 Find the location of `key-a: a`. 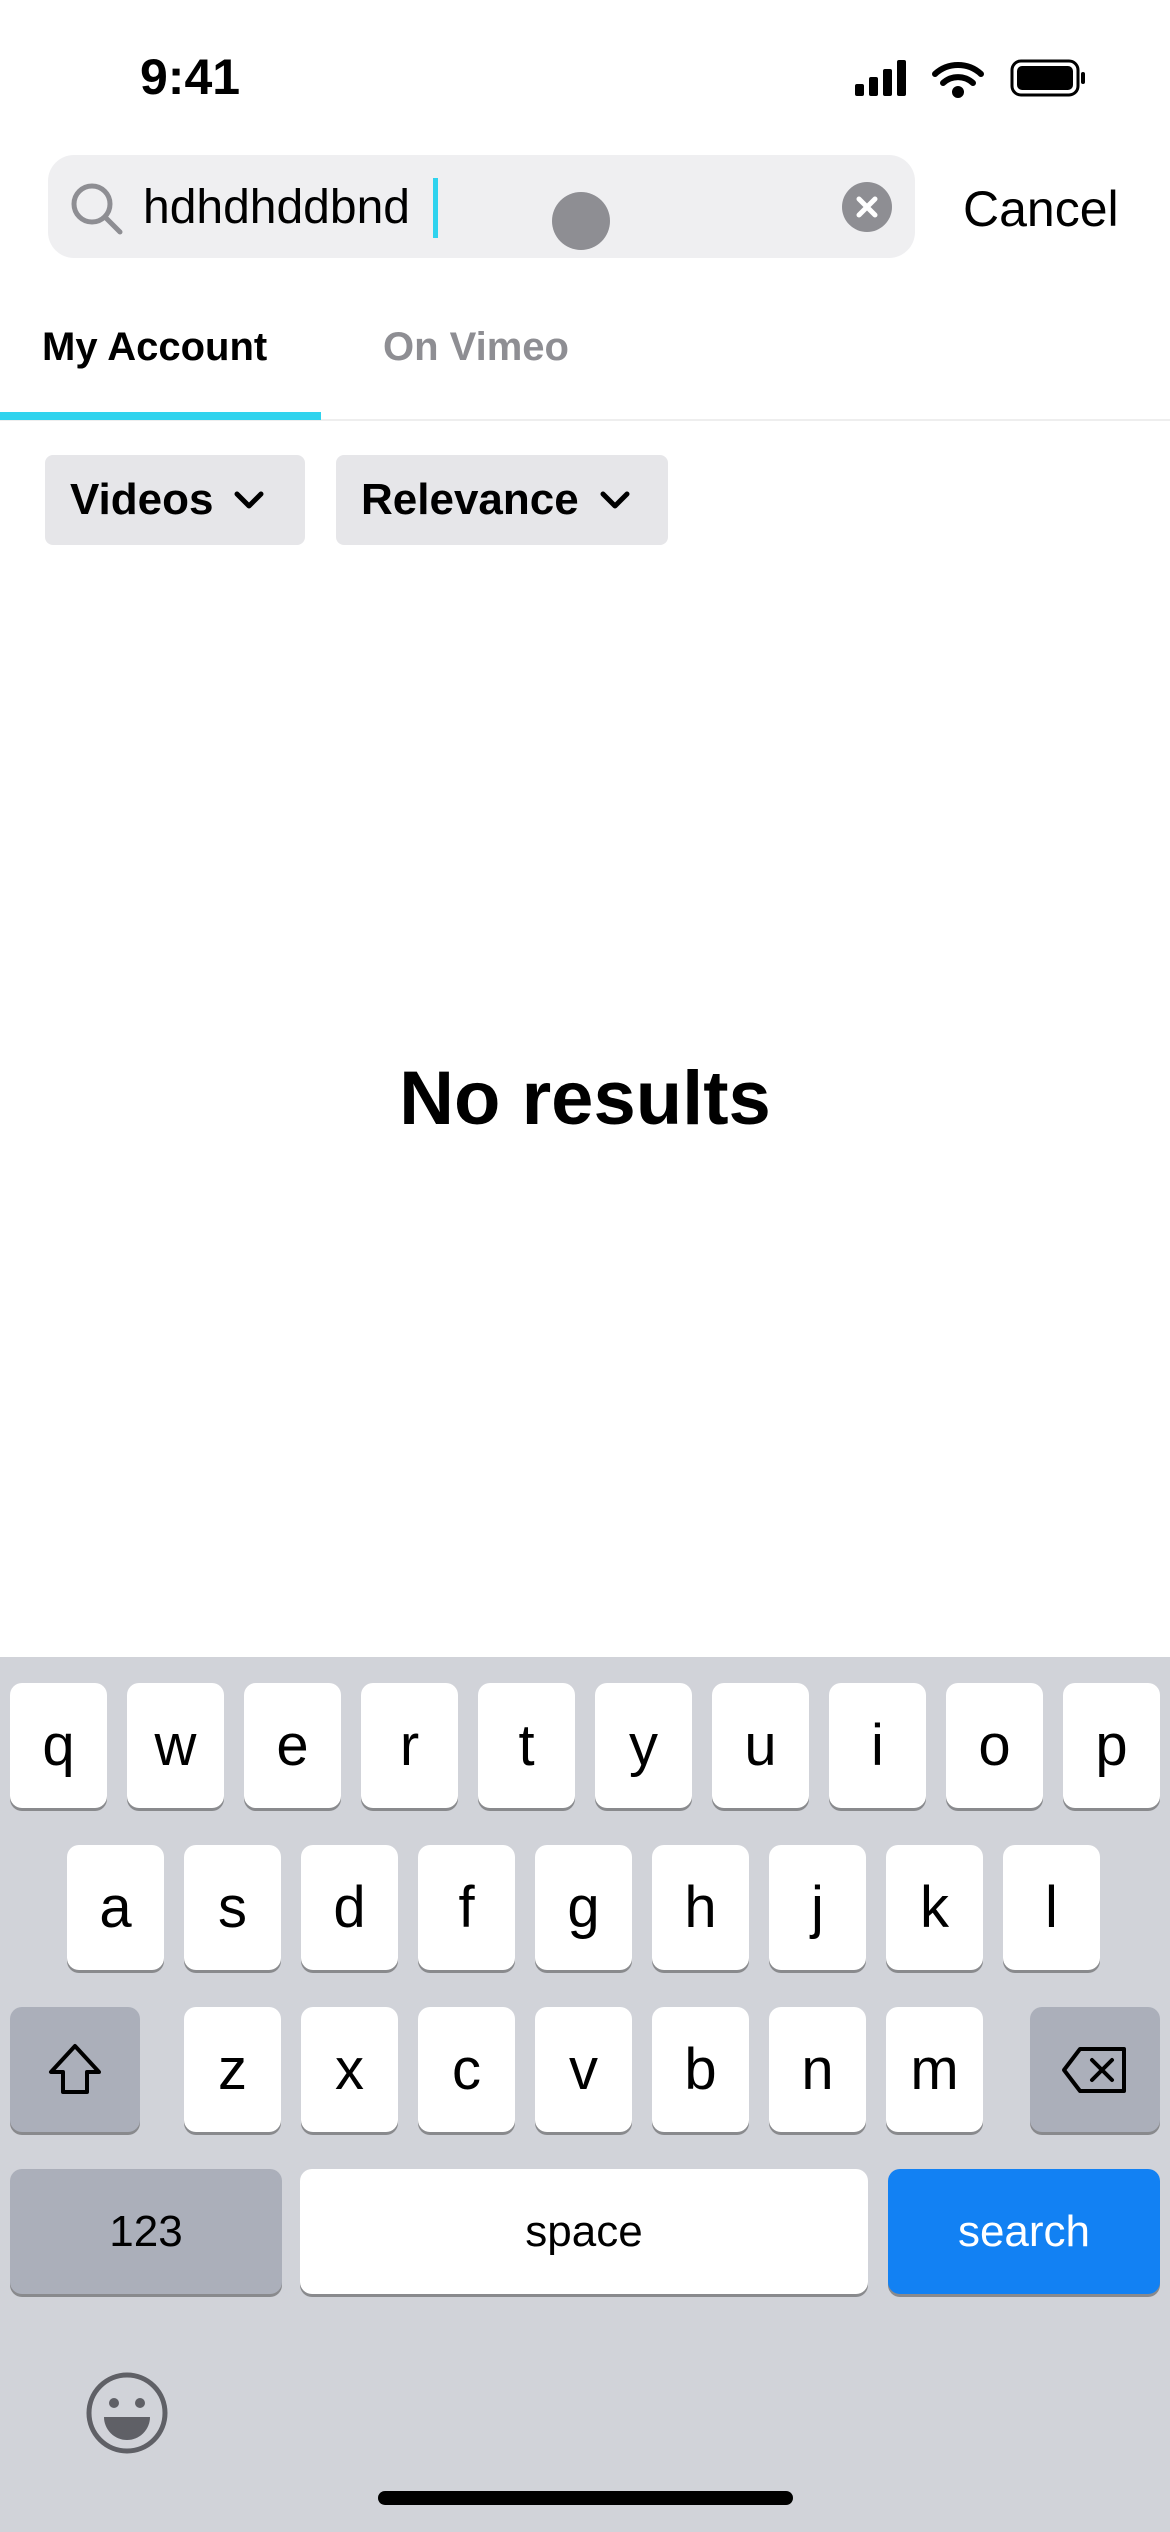

key-a: a is located at coordinates (115, 1907).